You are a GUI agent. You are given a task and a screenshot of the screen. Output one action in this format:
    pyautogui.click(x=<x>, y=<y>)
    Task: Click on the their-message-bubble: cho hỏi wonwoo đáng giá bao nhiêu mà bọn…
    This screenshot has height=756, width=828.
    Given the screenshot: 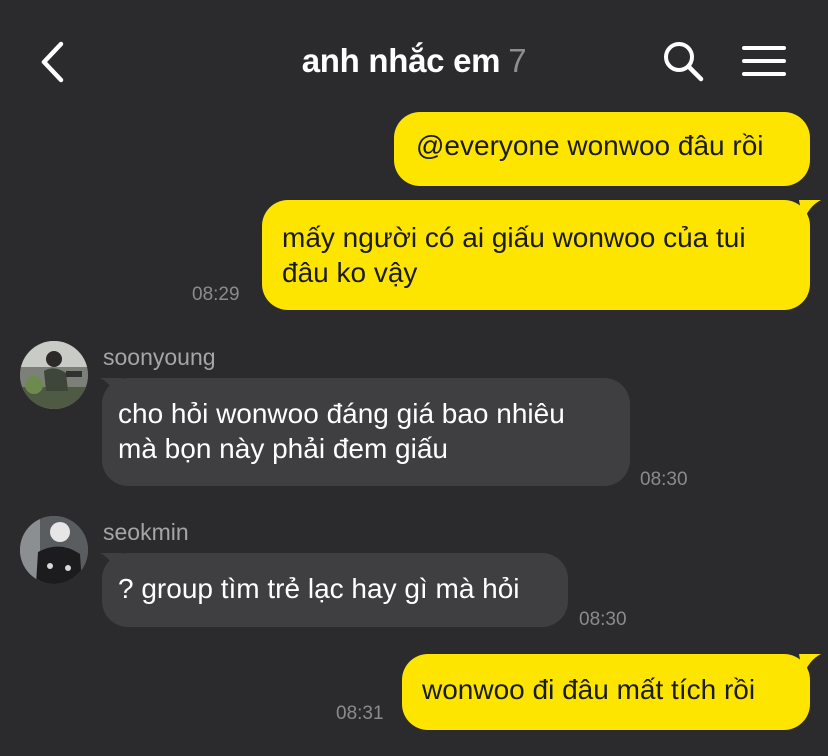 What is the action you would take?
    pyautogui.click(x=366, y=432)
    